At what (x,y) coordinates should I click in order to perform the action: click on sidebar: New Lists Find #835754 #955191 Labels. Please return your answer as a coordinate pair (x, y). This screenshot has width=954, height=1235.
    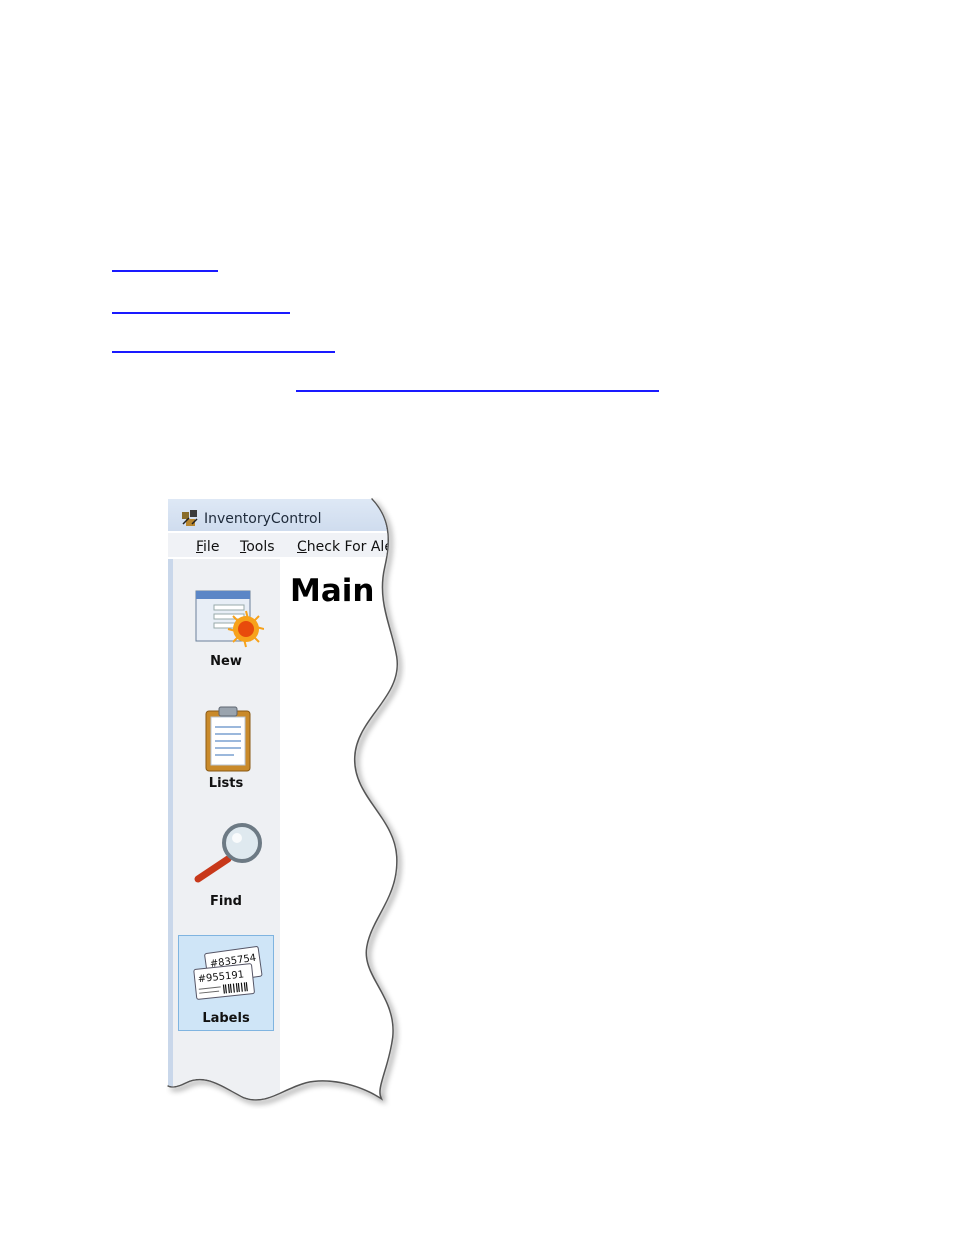
    Looking at the image, I should click on (223, 839).